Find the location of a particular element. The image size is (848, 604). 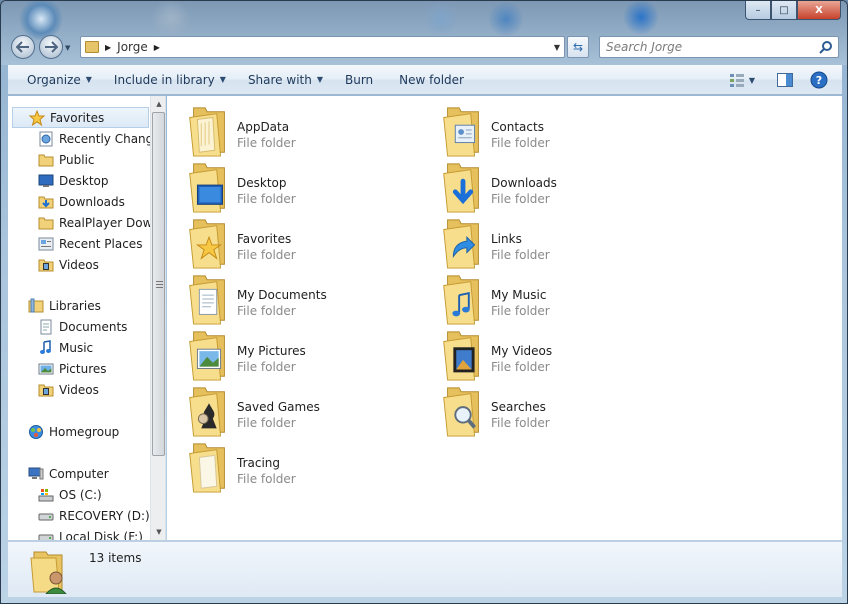

folder-text: Saved Games File folder is located at coordinates (278, 419).